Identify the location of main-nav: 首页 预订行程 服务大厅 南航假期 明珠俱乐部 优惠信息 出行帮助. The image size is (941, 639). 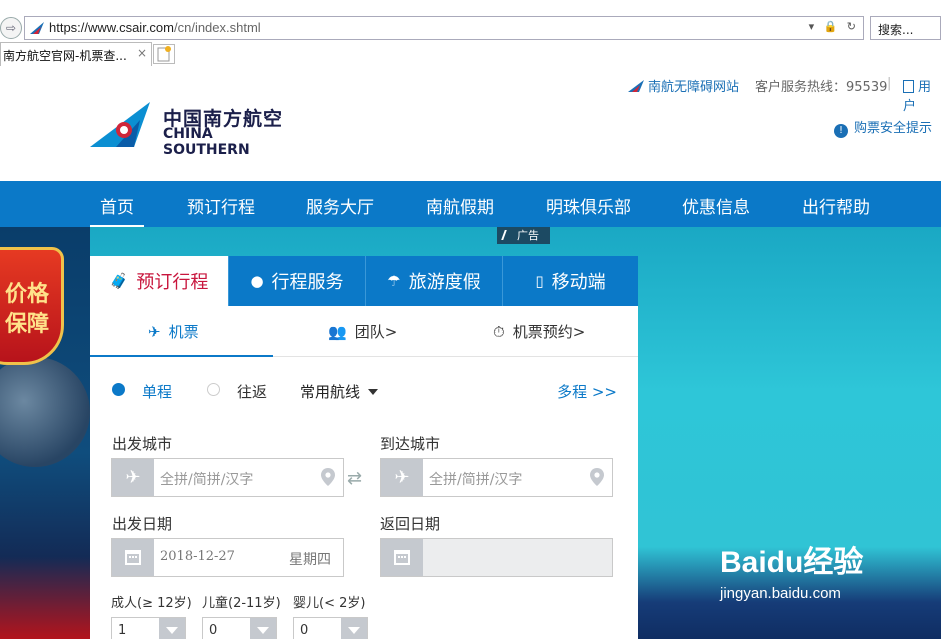
(470, 204).